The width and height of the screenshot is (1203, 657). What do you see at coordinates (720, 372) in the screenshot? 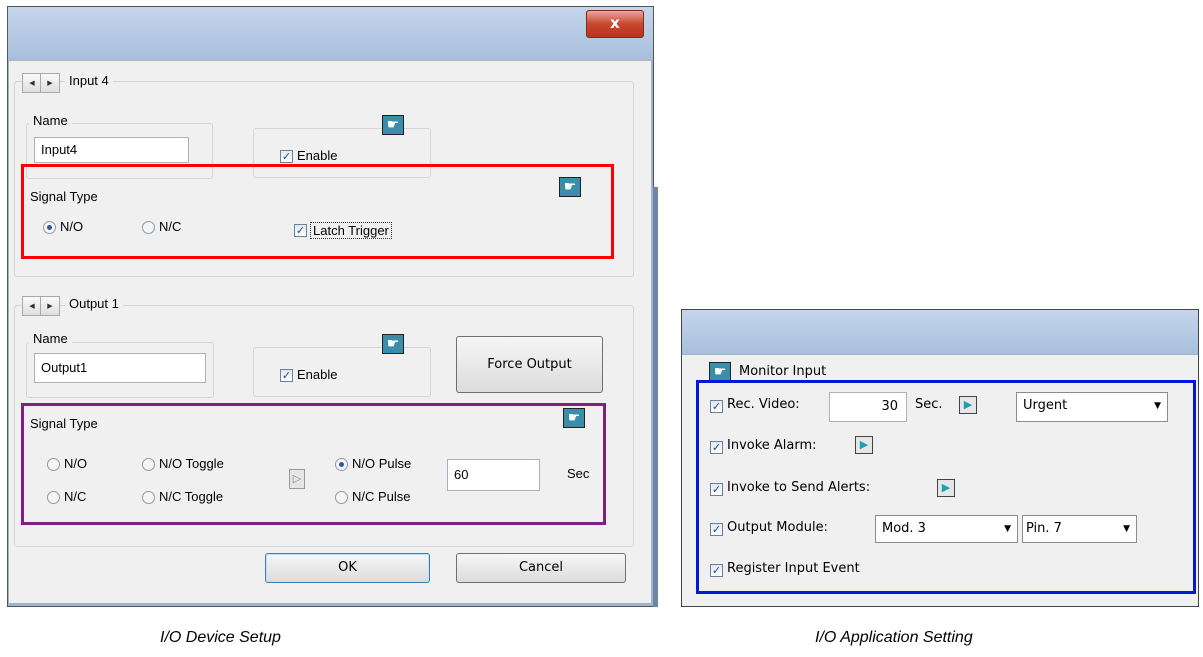
I see `monitor-input-pointing-hand-icon: ☛` at bounding box center [720, 372].